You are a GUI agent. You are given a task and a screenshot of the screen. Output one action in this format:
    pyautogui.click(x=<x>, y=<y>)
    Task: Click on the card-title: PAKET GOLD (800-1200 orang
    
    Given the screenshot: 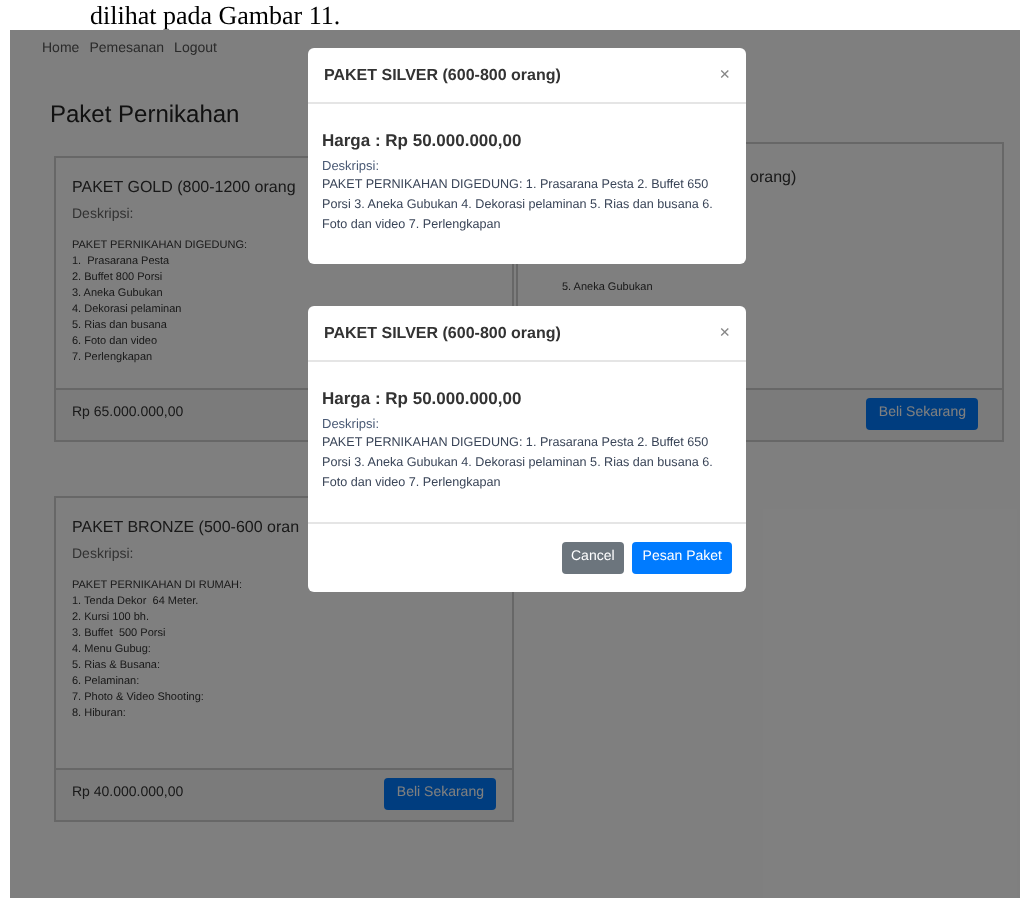 What is the action you would take?
    pyautogui.click(x=184, y=187)
    